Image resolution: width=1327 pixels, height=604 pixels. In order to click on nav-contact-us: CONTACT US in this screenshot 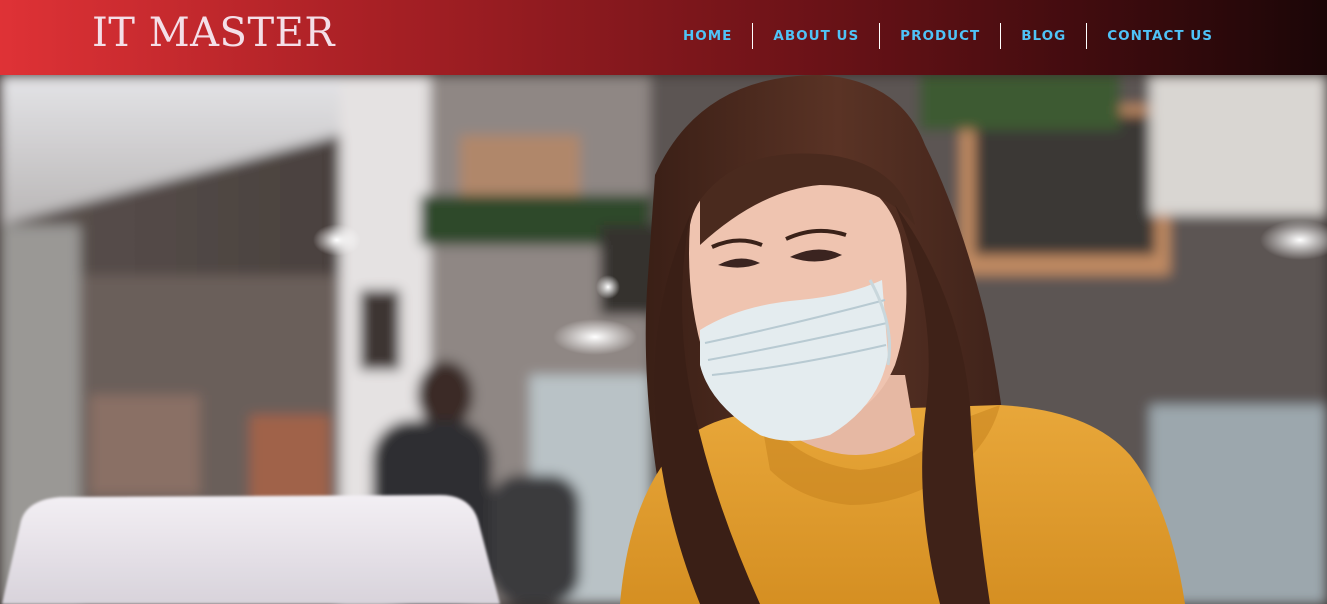, I will do `click(1159, 36)`.